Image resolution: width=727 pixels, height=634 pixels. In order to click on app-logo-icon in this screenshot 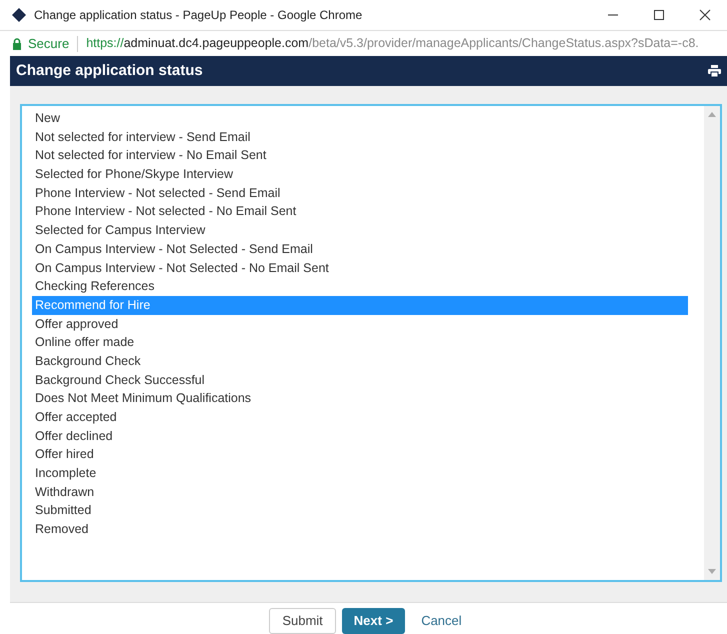, I will do `click(19, 15)`.